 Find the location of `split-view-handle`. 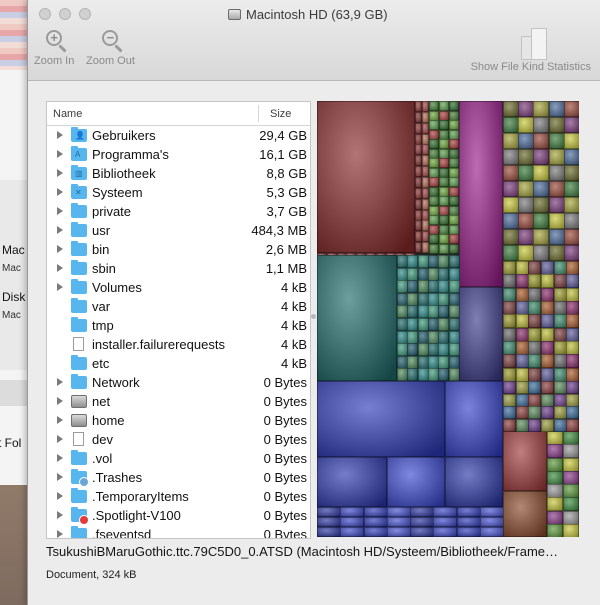

split-view-handle is located at coordinates (313, 316).